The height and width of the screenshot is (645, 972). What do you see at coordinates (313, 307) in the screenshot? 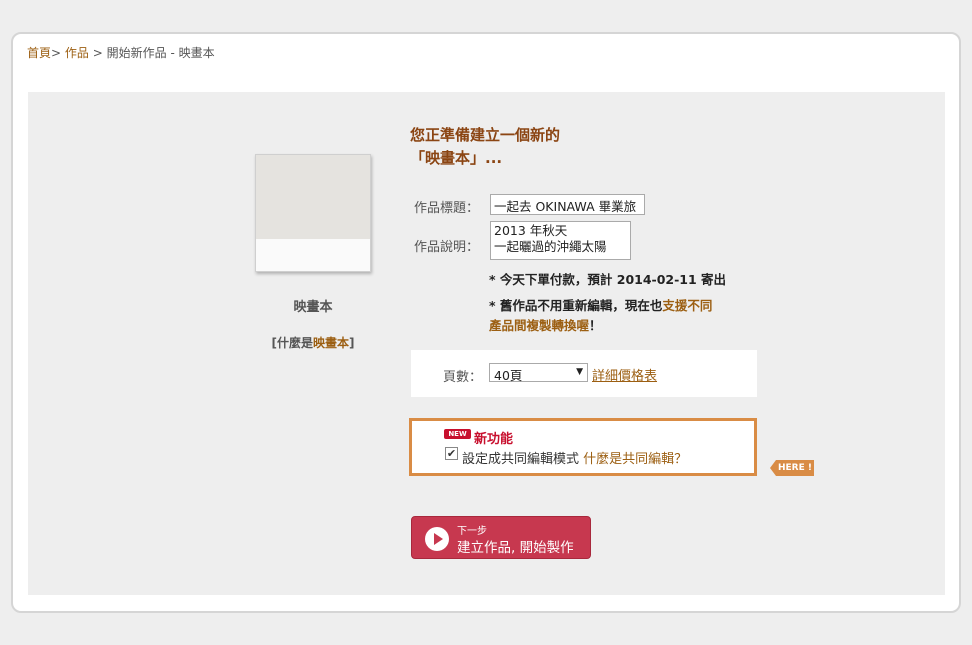
I see `product-name: 映畫本` at bounding box center [313, 307].